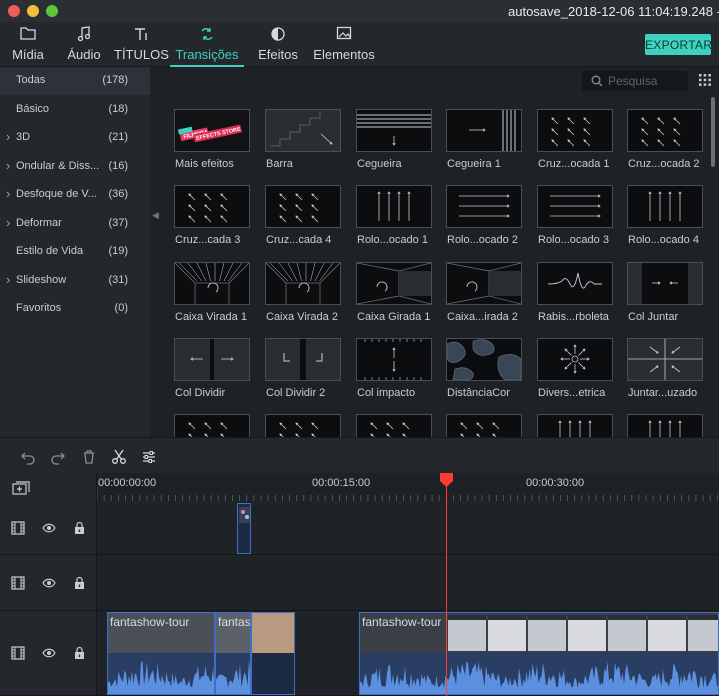 This screenshot has width=719, height=696. Describe the element at coordinates (344, 44) in the screenshot. I see `tab-elements: Elementos` at that location.